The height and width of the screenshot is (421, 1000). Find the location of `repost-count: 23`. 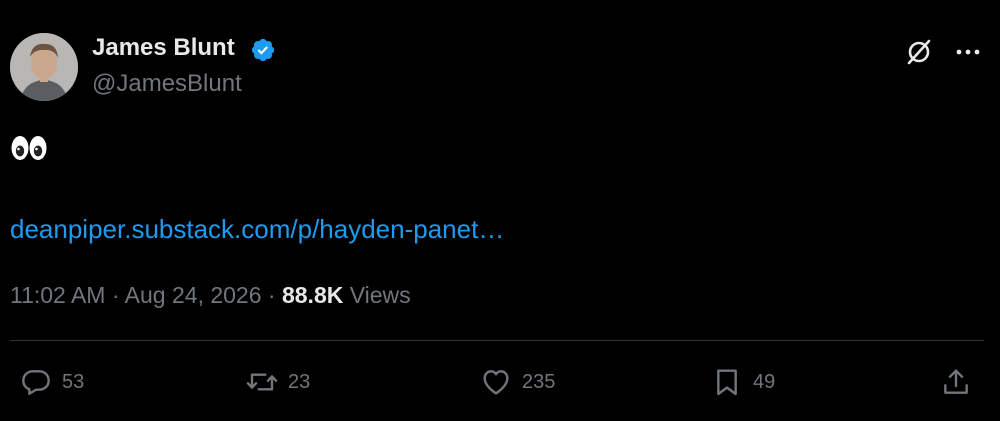

repost-count: 23 is located at coordinates (299, 381).